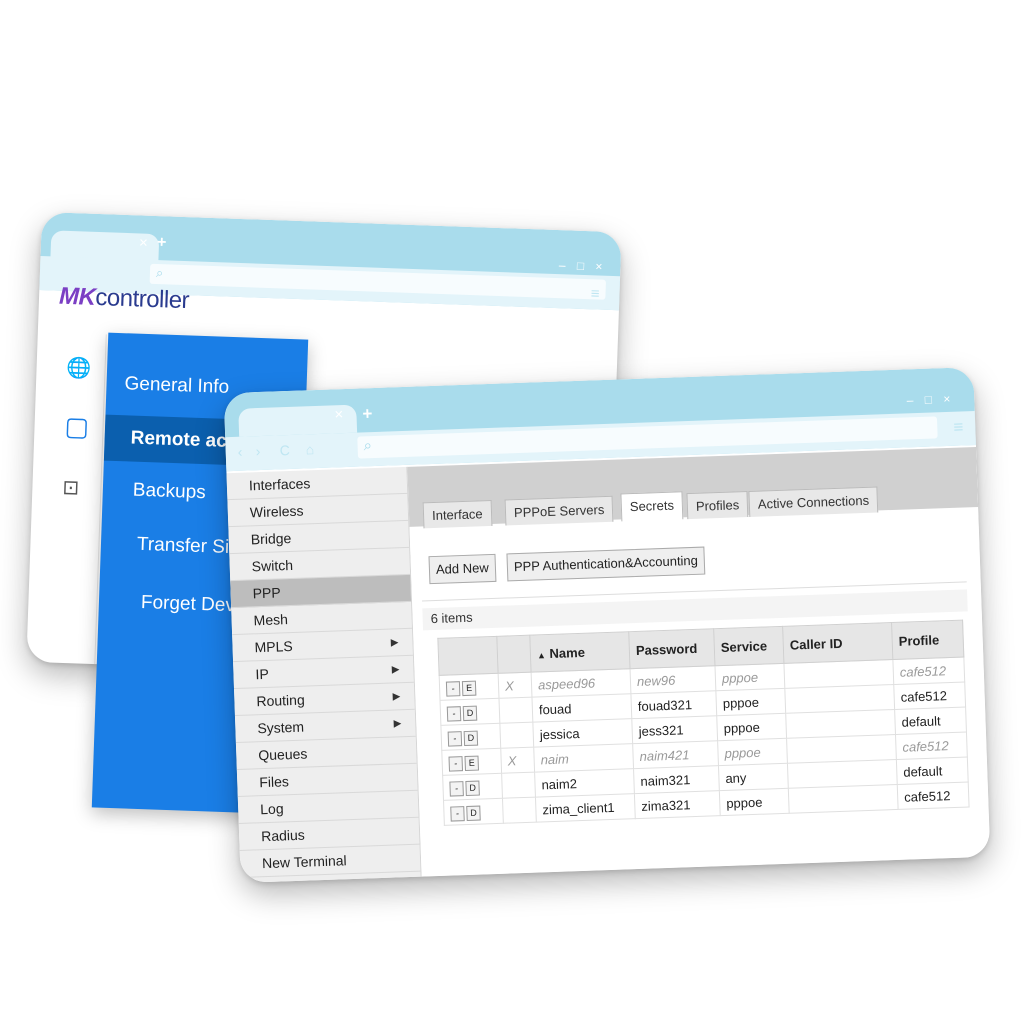  Describe the element at coordinates (330, 861) in the screenshot. I see `sidebar-item-new-terminal: New Terminal` at that location.